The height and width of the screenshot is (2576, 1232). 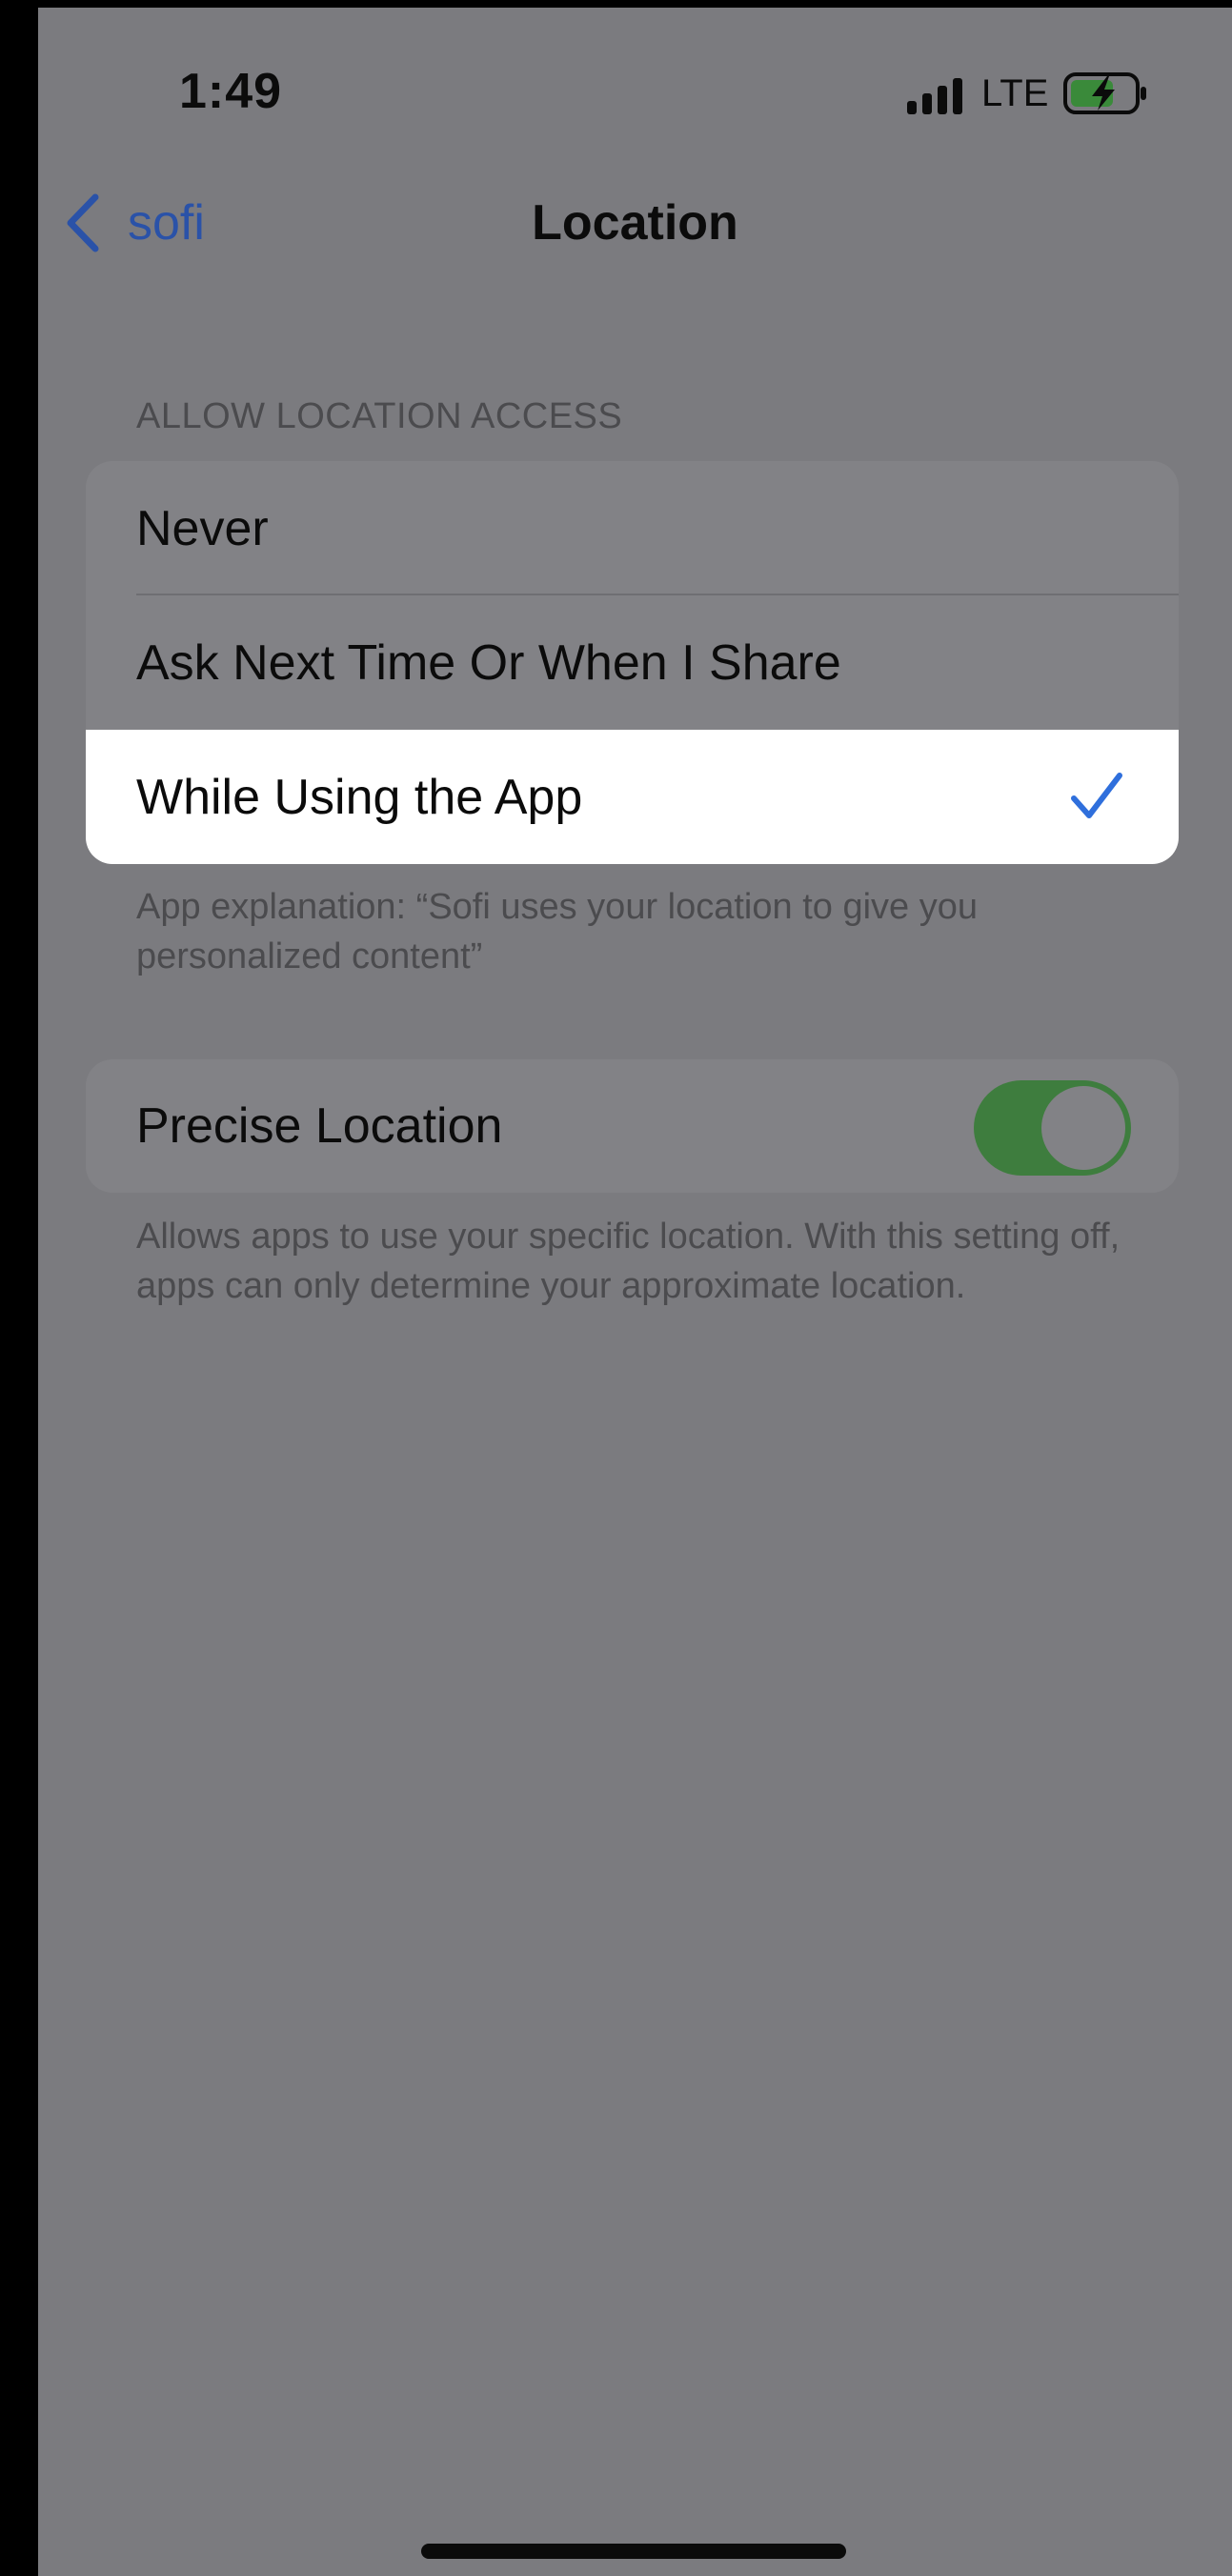 What do you see at coordinates (320, 1126) in the screenshot?
I see `precise-location-label: Precise Location` at bounding box center [320, 1126].